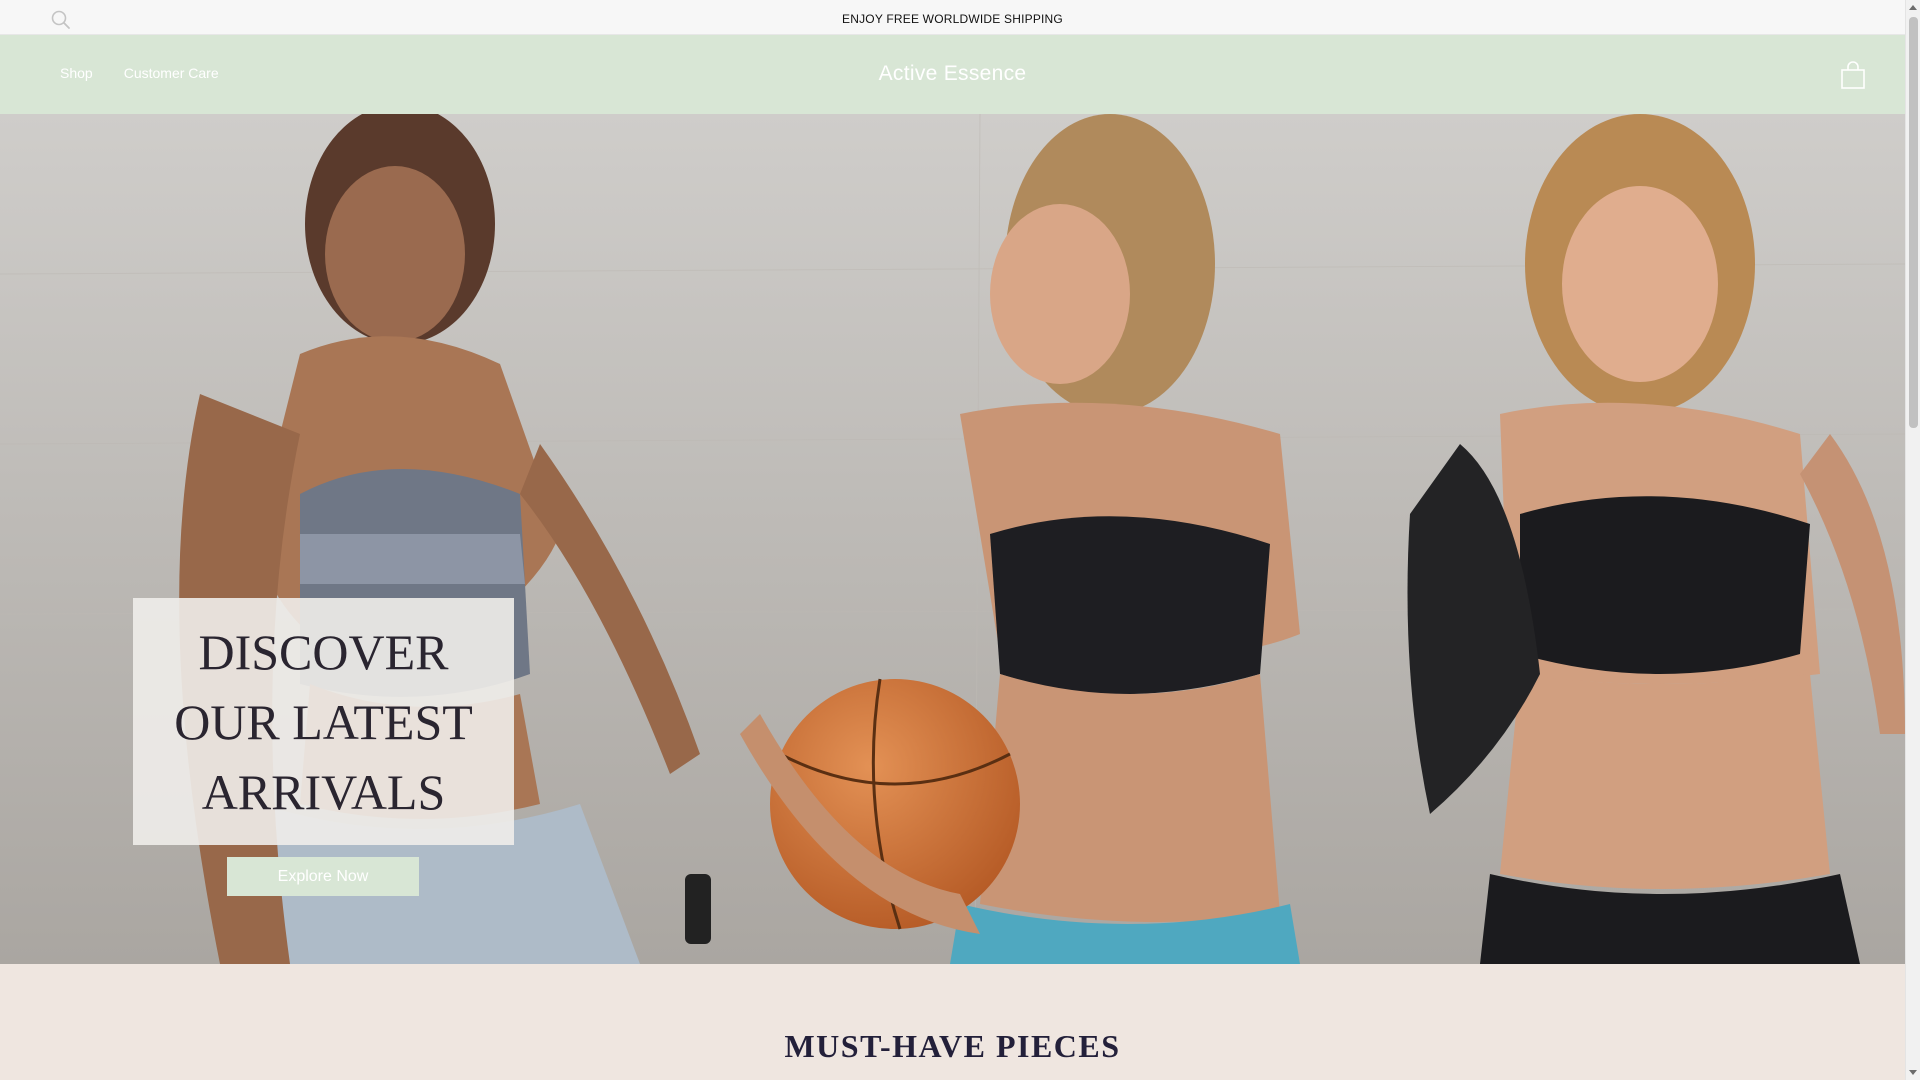 The image size is (1920, 1080). What do you see at coordinates (323, 876) in the screenshot?
I see `explore-now-button: Explore Now` at bounding box center [323, 876].